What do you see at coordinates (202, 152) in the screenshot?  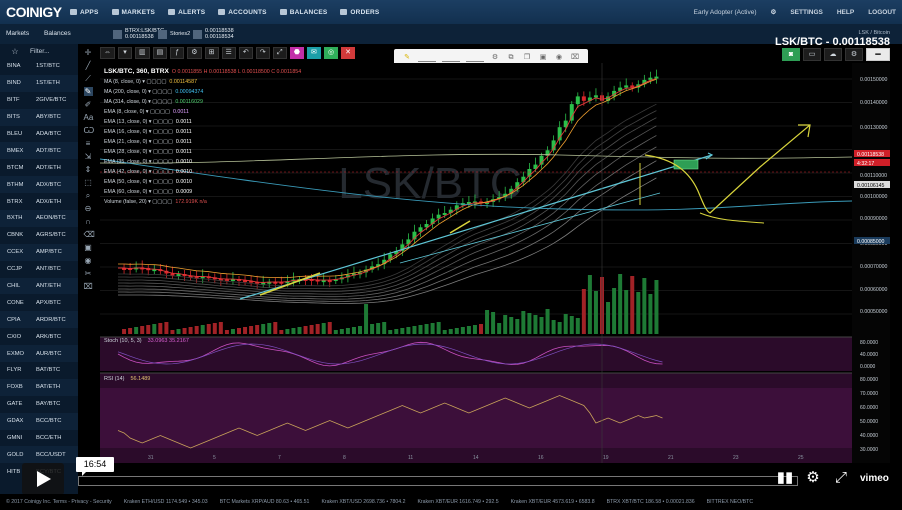 I see `legend-indicator: EMA (28, close, 0) ▾ ▢▢▢▢ 0.0011` at bounding box center [202, 152].